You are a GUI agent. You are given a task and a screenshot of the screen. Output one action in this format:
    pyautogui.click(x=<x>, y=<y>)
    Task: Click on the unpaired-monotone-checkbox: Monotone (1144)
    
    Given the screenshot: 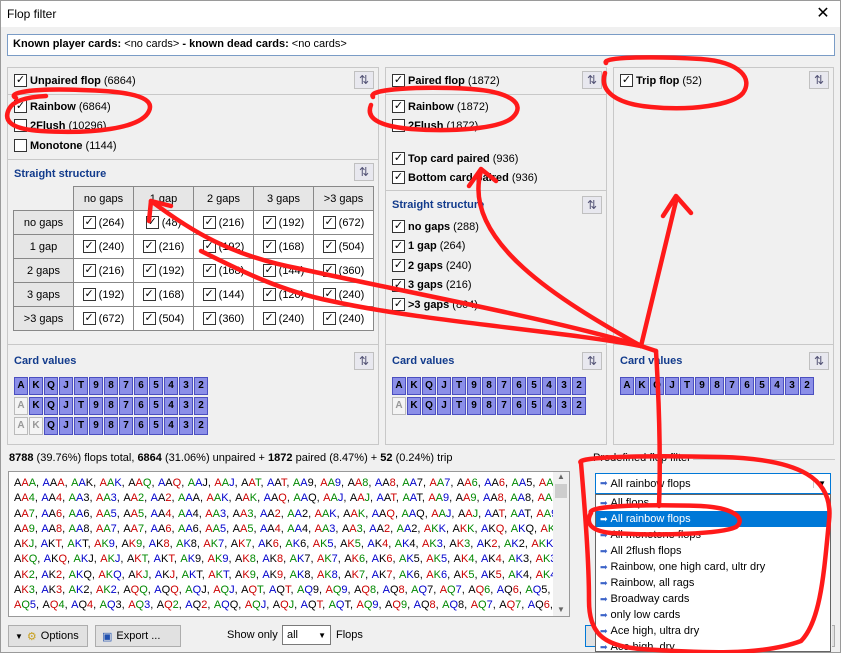 What is the action you would take?
    pyautogui.click(x=65, y=145)
    